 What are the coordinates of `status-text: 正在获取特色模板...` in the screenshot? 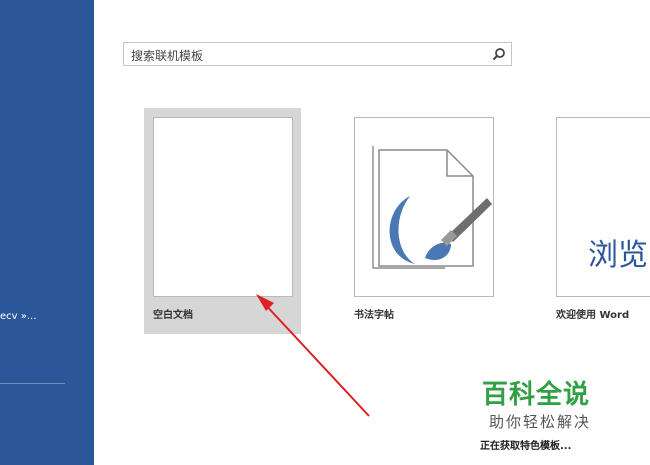 It's located at (526, 446).